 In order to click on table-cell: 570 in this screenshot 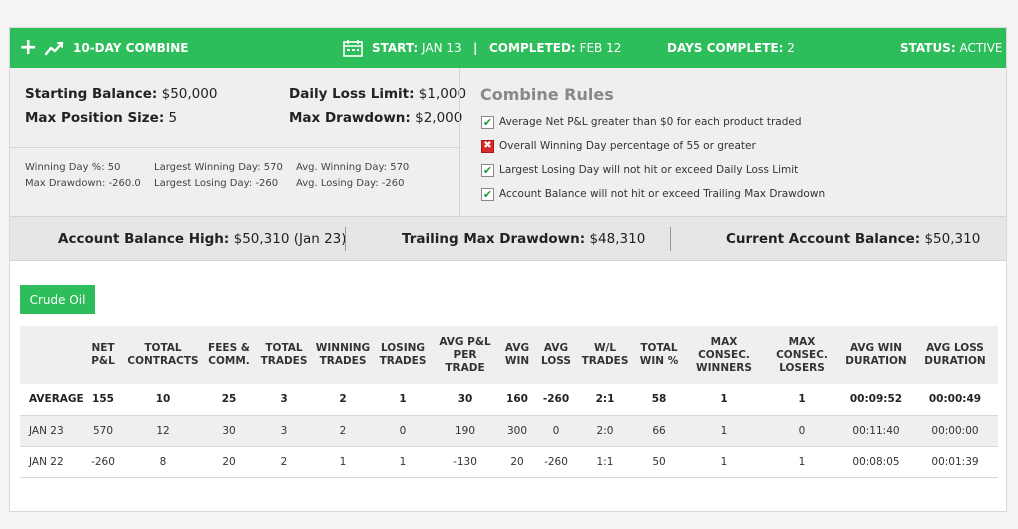, I will do `click(103, 430)`.